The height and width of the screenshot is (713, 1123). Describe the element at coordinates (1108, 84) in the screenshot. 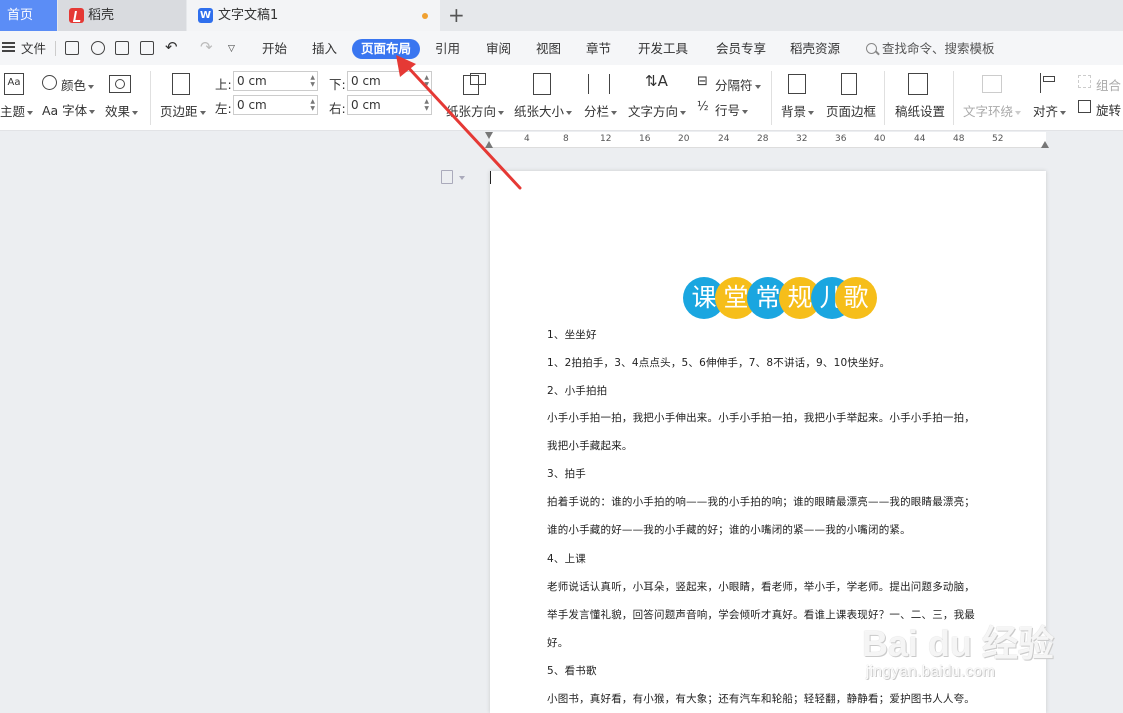

I see `group-button: 组合` at that location.